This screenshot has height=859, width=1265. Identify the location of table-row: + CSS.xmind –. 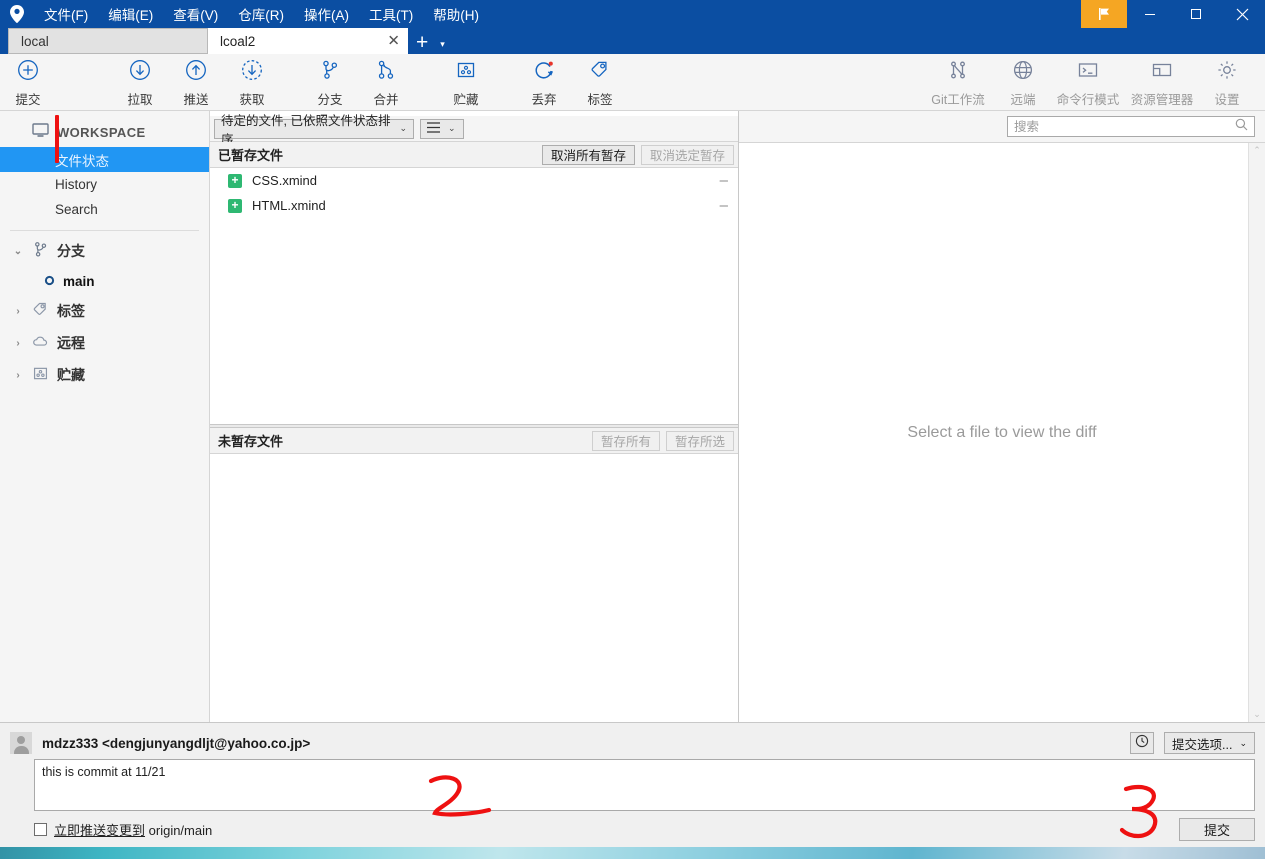
(474, 180).